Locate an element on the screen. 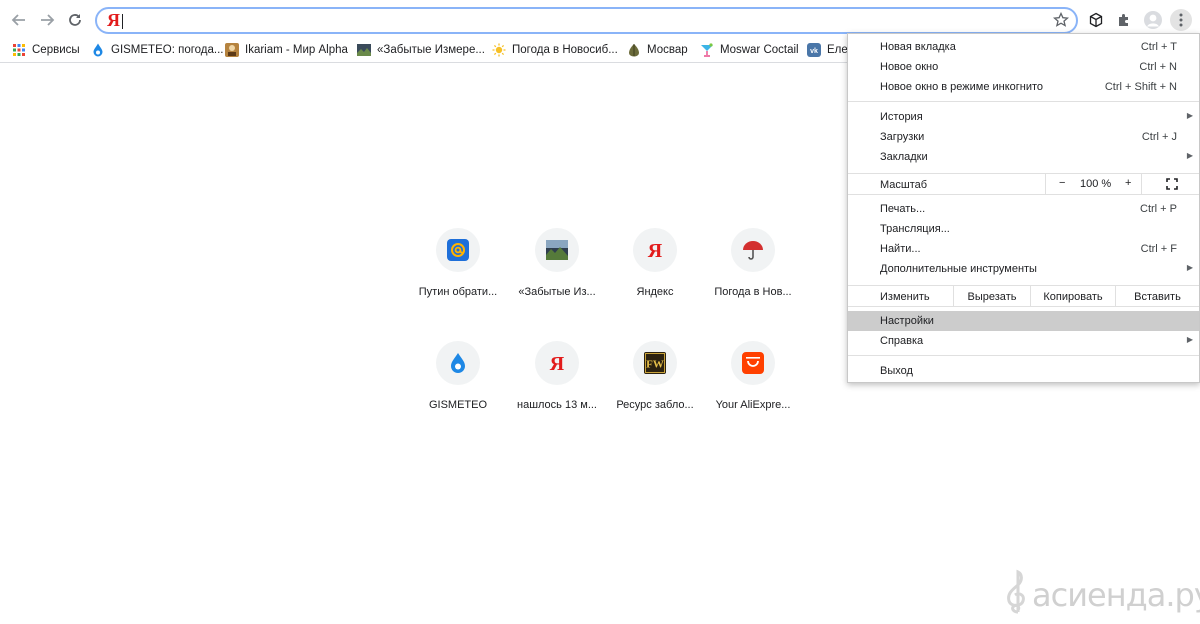 The height and width of the screenshot is (624, 1200). reload-icon is located at coordinates (75, 20).